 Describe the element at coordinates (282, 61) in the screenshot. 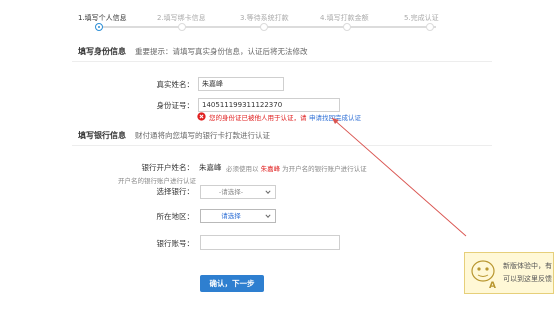

I see `identity-divider` at that location.